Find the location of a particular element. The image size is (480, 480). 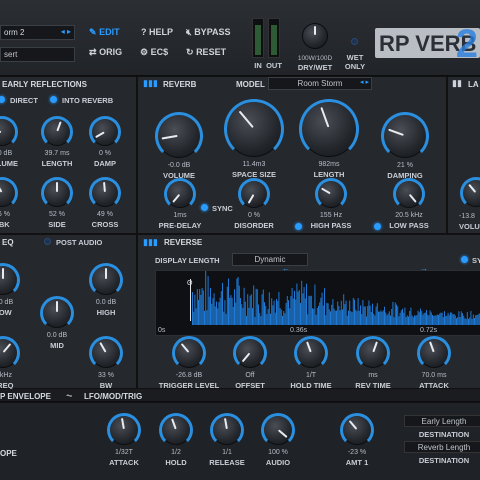

rev-trigger-knob is located at coordinates (189, 353).